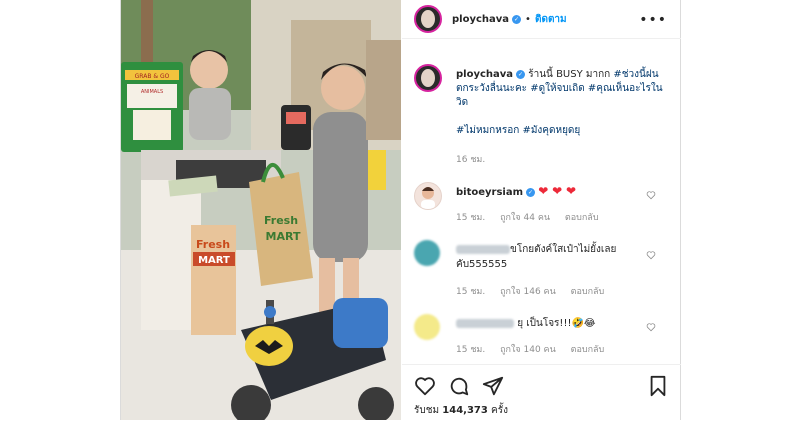  I want to click on share-icon, so click(493, 386).